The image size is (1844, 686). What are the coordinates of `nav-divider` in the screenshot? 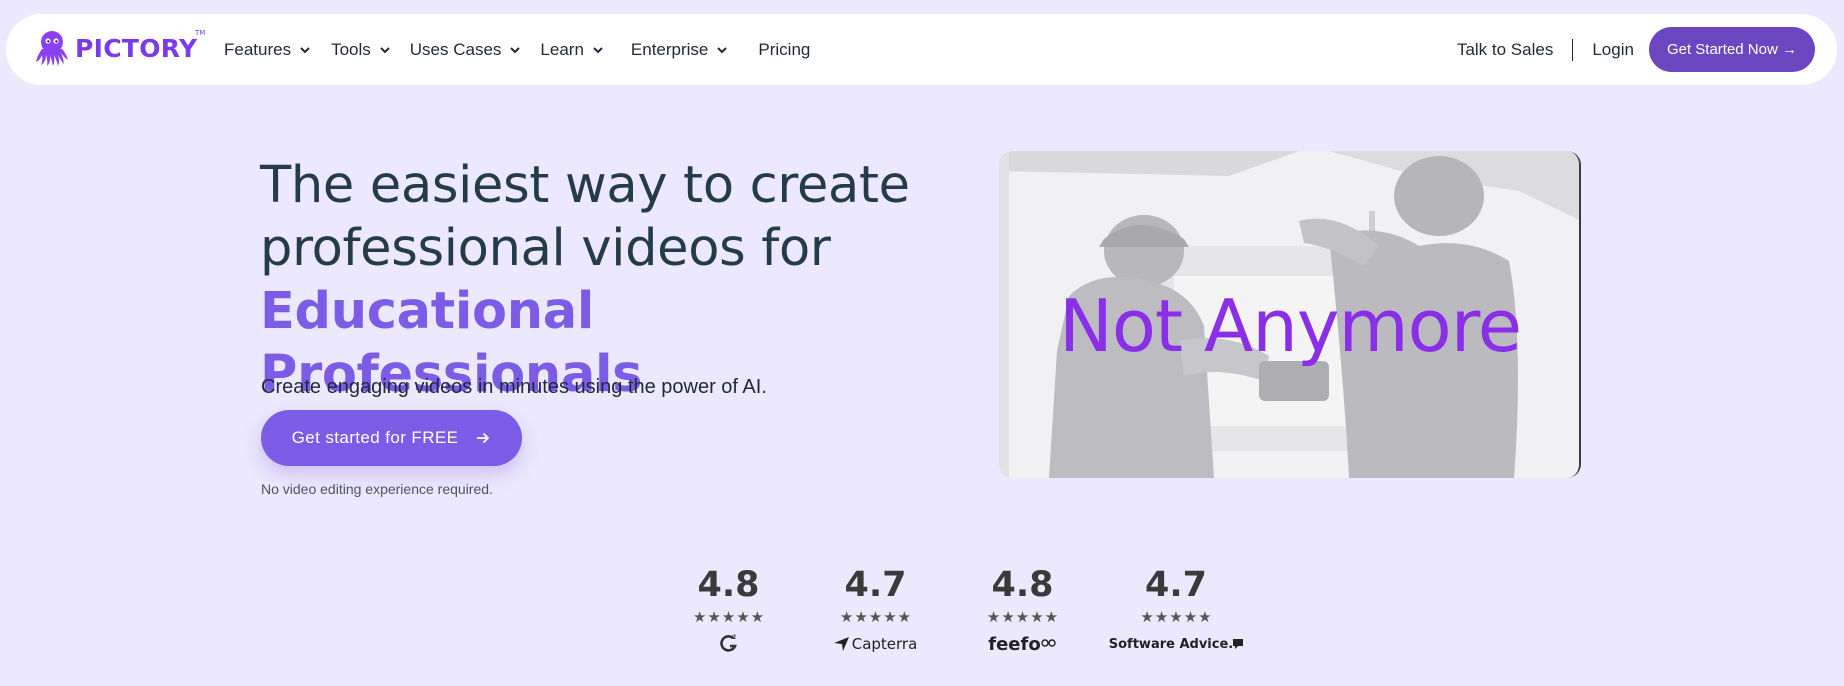 It's located at (1573, 49).